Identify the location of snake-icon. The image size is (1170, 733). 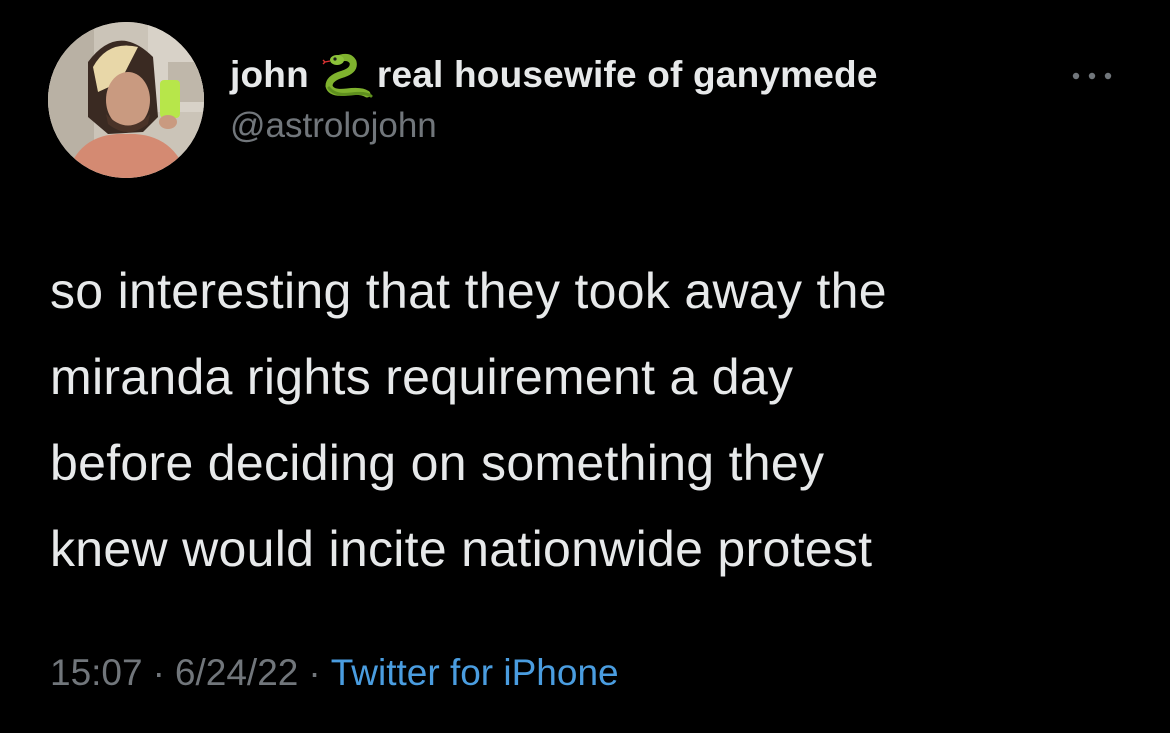
(345, 75).